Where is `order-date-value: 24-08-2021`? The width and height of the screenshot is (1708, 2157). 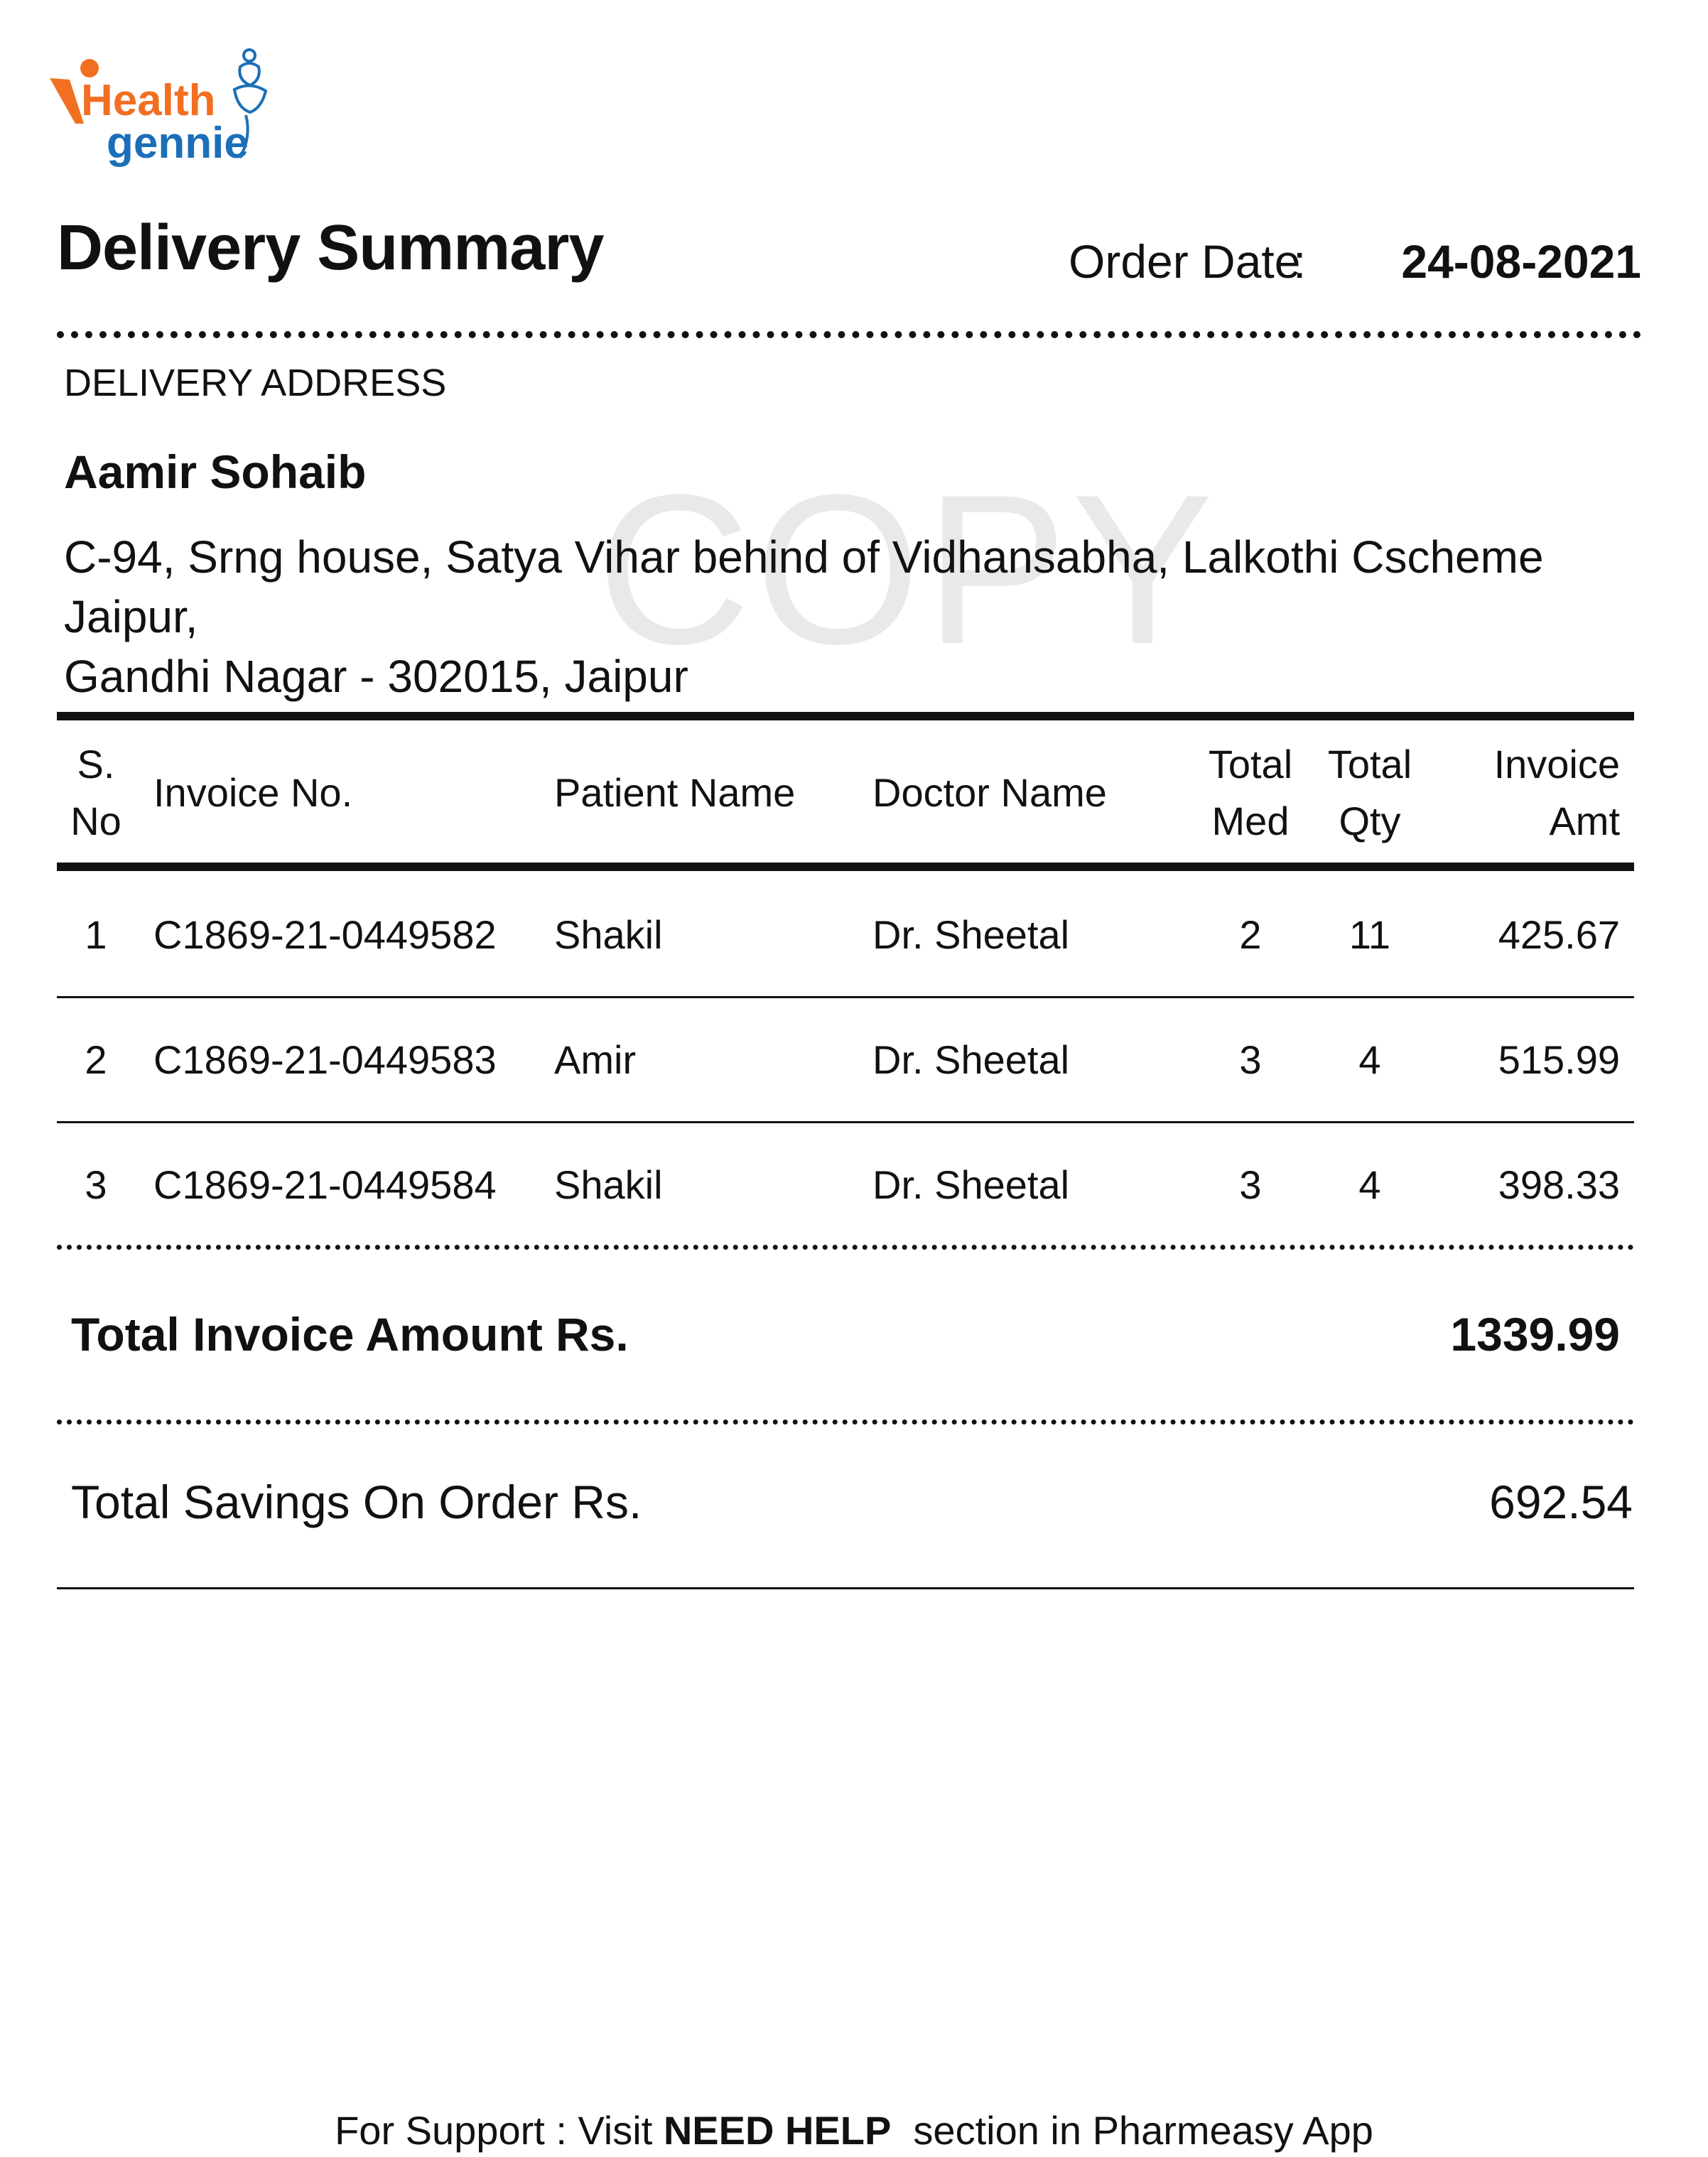 order-date-value: 24-08-2021 is located at coordinates (1521, 261).